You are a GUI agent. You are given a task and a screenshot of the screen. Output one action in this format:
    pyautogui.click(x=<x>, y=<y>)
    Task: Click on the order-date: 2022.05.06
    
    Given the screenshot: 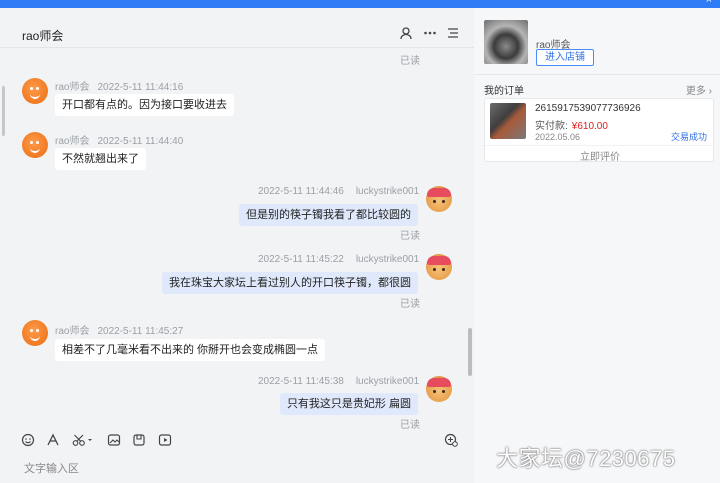 What is the action you would take?
    pyautogui.click(x=558, y=137)
    